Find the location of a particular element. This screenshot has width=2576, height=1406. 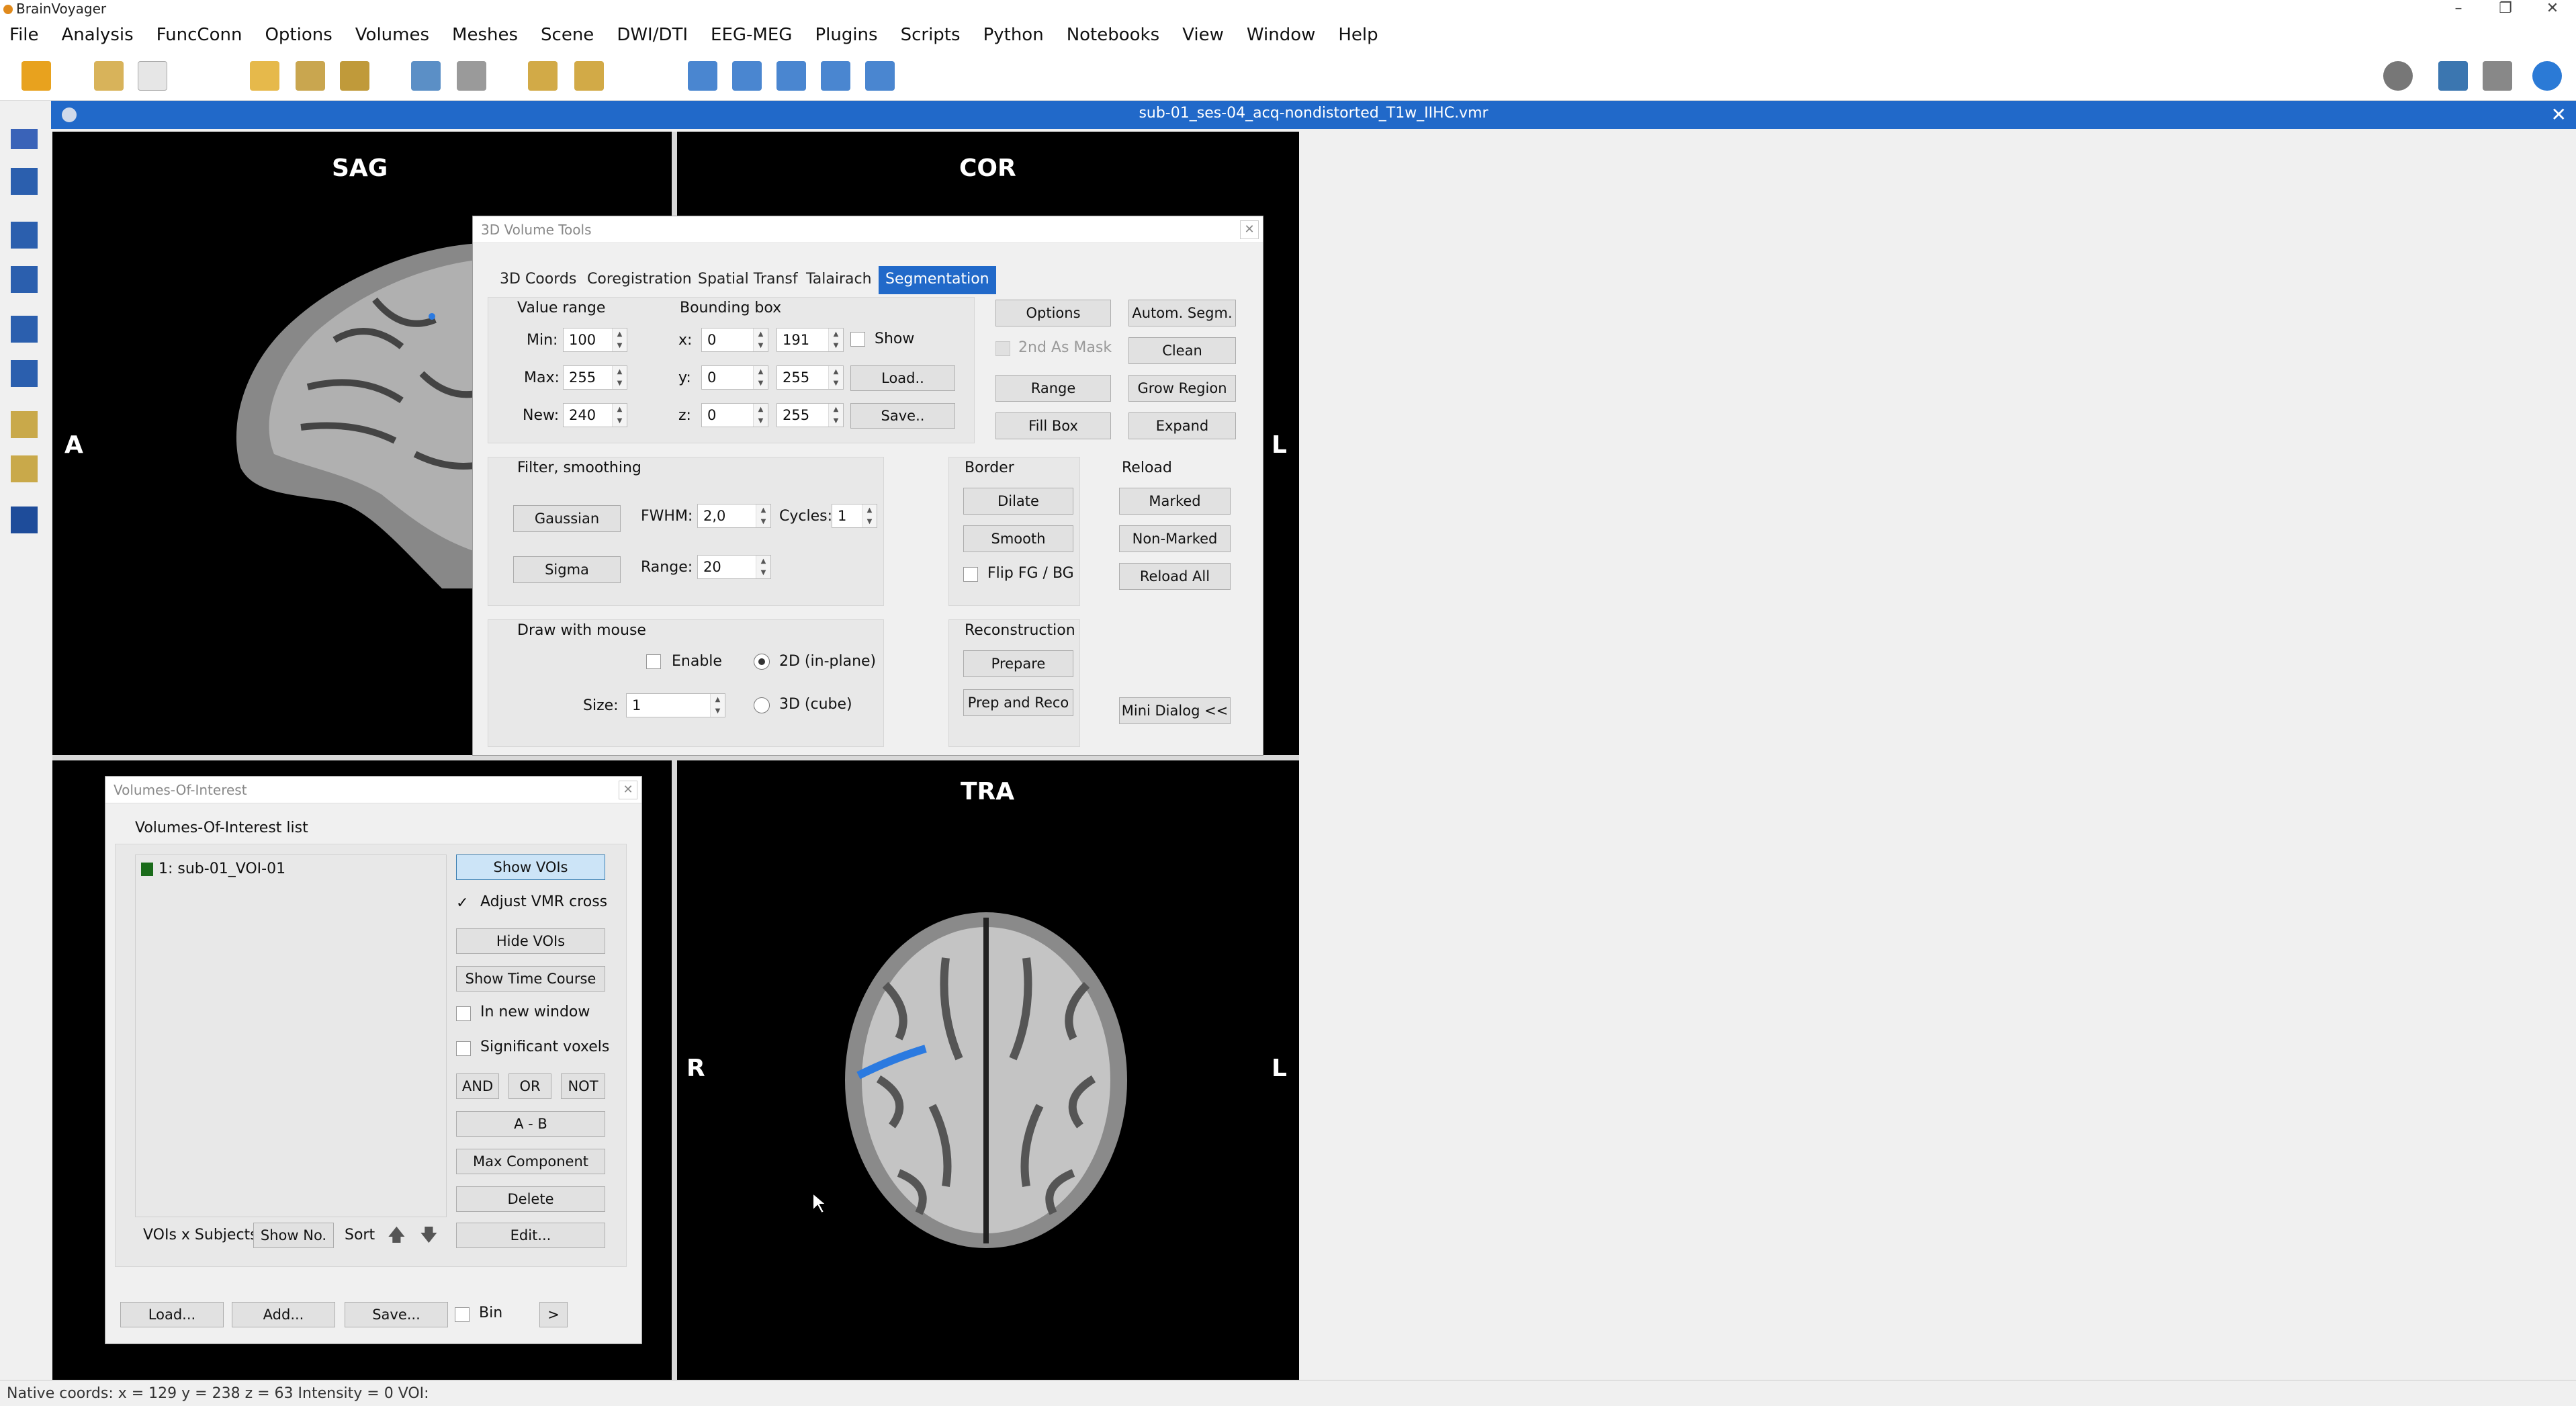

layout-corner-icon is located at coordinates (835, 76).